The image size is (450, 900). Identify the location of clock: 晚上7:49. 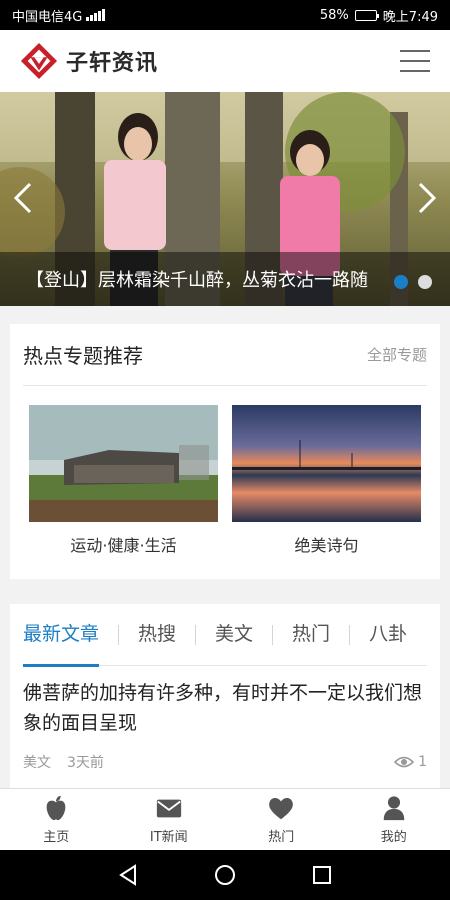
(410, 17).